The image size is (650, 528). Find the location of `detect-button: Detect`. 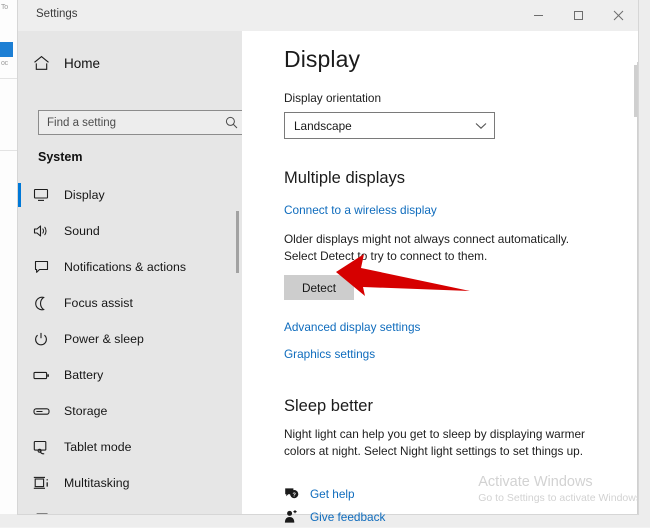

detect-button: Detect is located at coordinates (319, 287).